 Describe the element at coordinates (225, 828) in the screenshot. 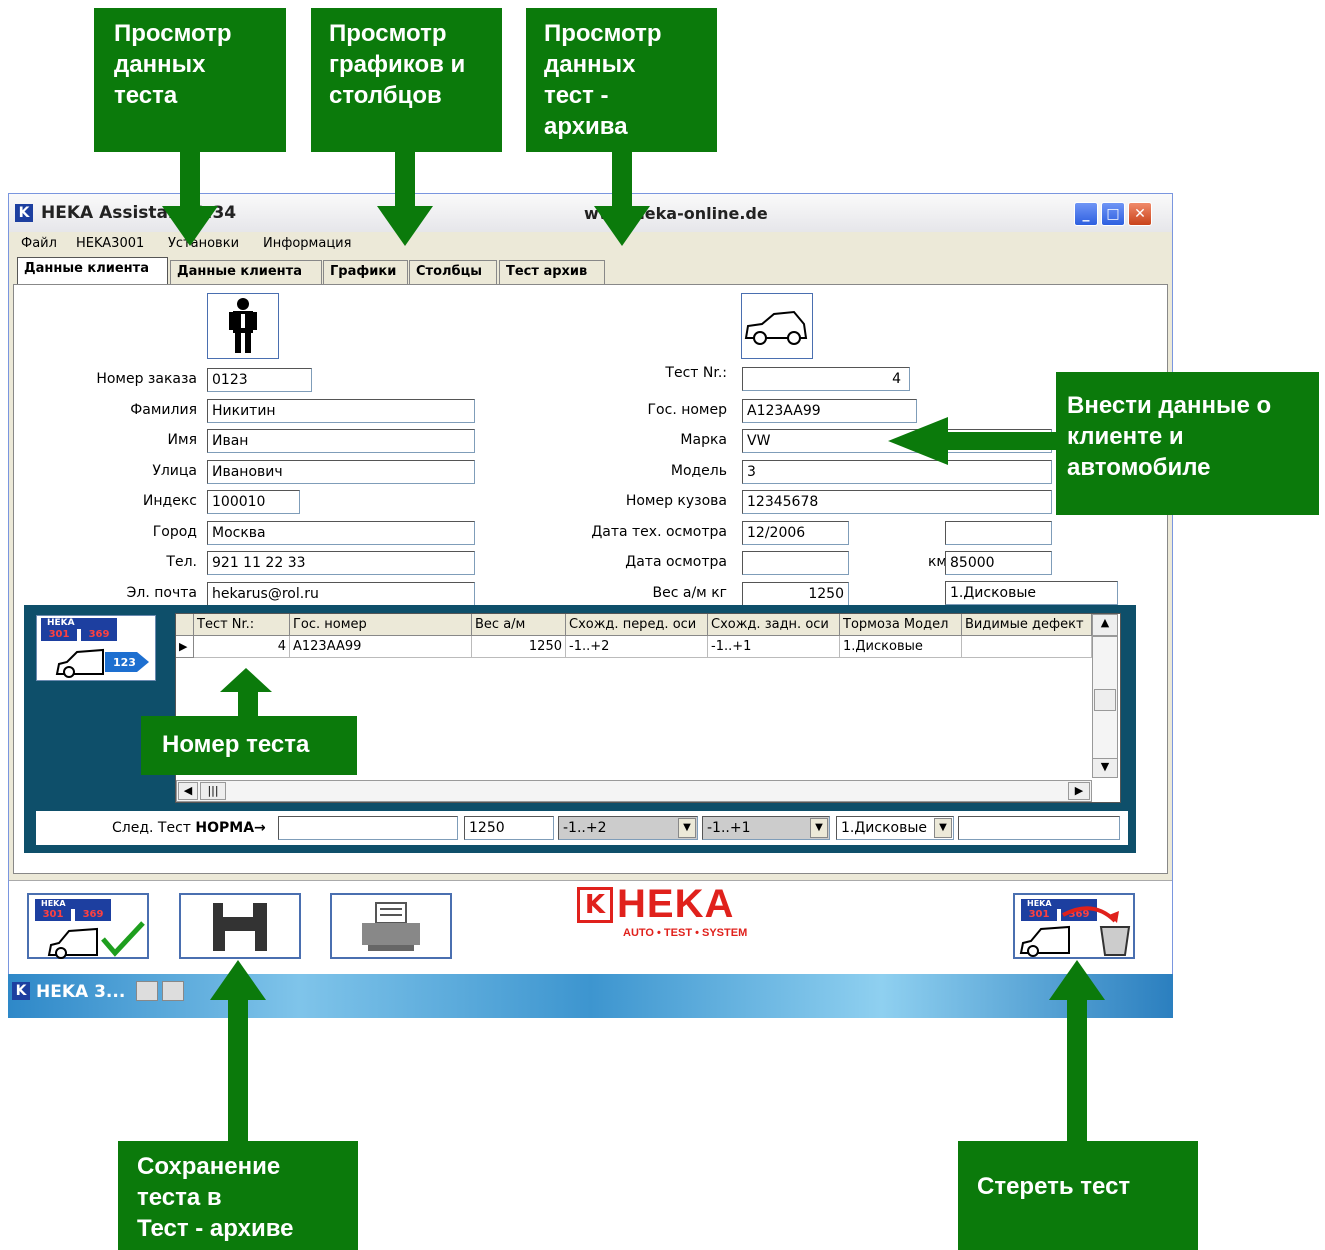

I see `norm-label-bold: НОРМА` at that location.